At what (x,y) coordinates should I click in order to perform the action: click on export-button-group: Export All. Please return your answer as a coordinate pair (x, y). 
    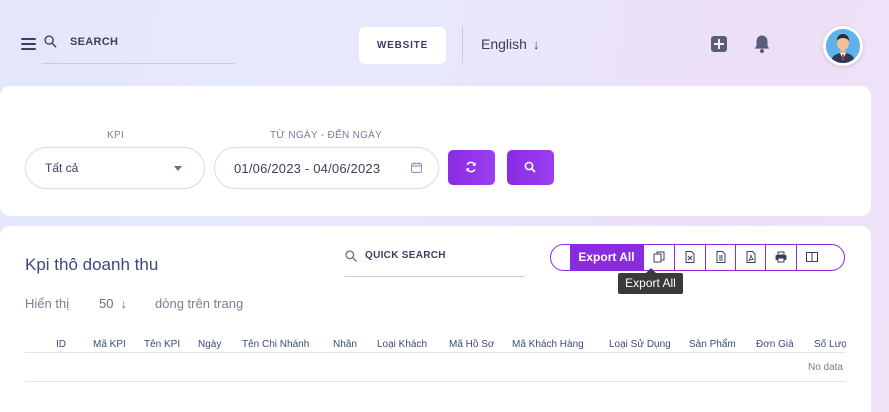
    Looking at the image, I should click on (697, 257).